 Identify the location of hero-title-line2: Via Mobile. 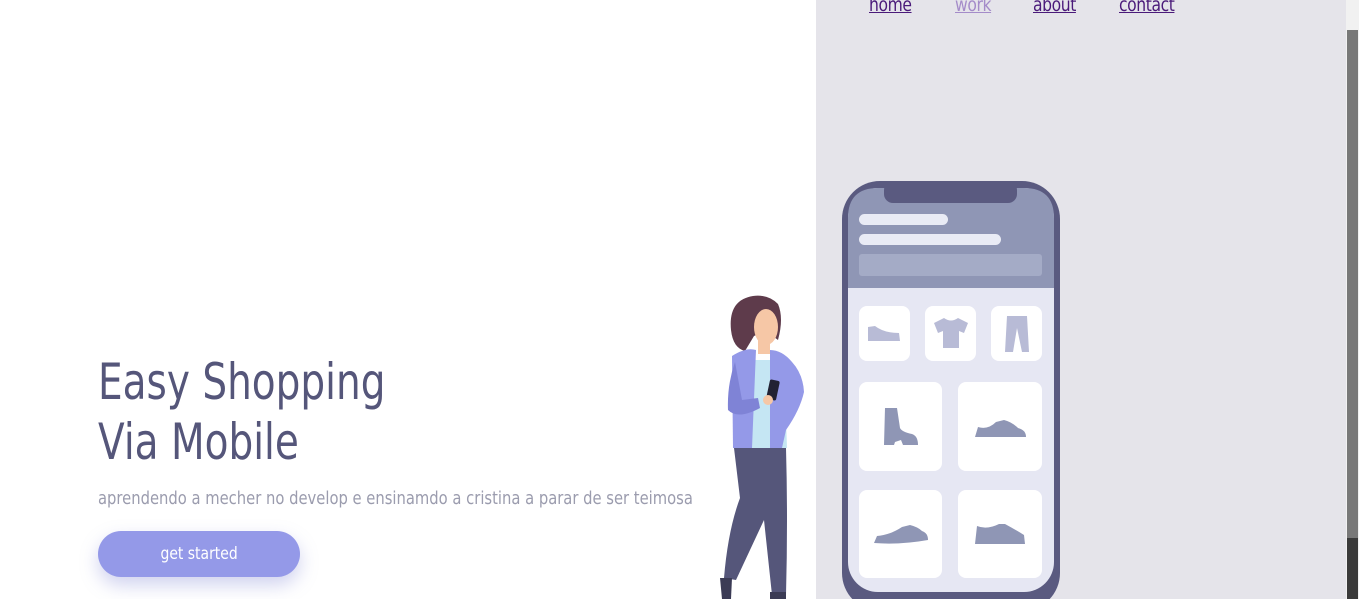
(198, 442).